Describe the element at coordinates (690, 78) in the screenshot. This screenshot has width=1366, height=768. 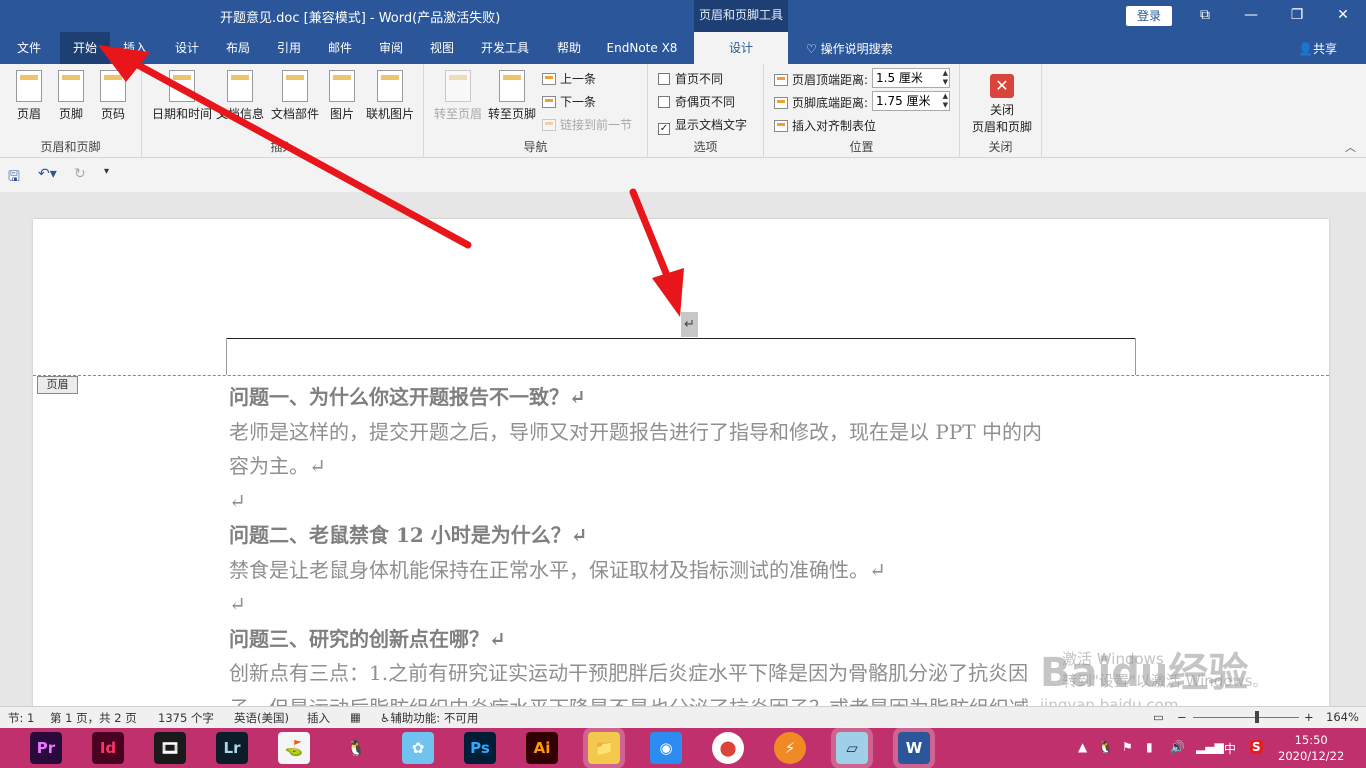
I see `different-first-page-checkbox: 首页不同` at that location.